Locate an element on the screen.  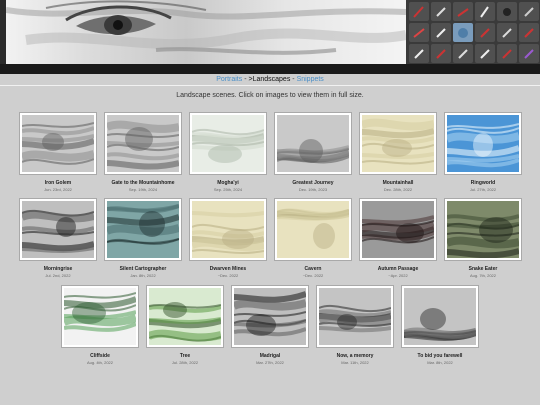
thumbnail-date: Jul. 27th, 2022 is located at coordinates (483, 189).